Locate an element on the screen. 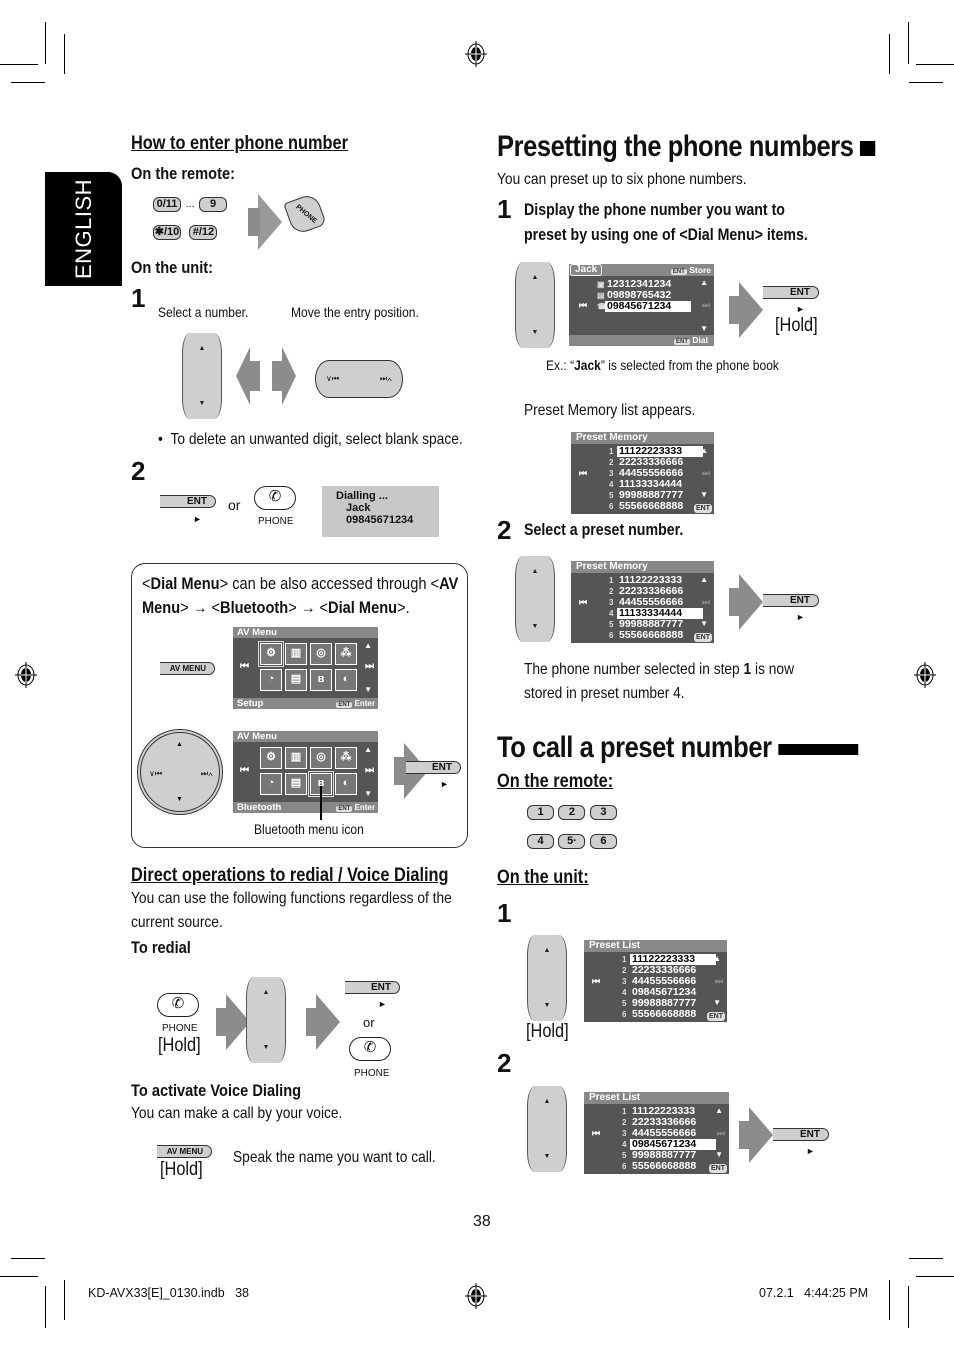 The height and width of the screenshot is (1352, 954). voice-heading: To activate Voice Dialing is located at coordinates (216, 1090).